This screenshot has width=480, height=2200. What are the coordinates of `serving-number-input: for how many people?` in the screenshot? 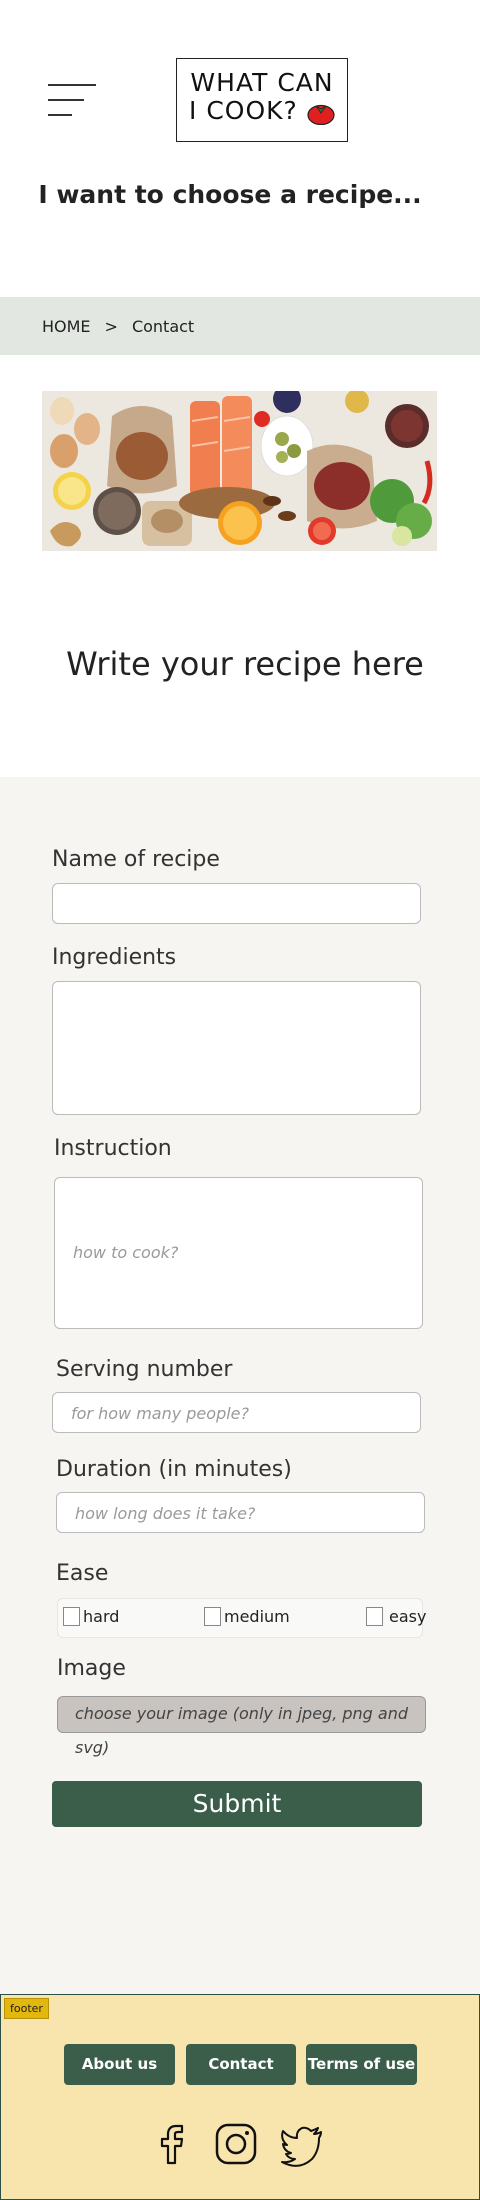 It's located at (236, 1412).